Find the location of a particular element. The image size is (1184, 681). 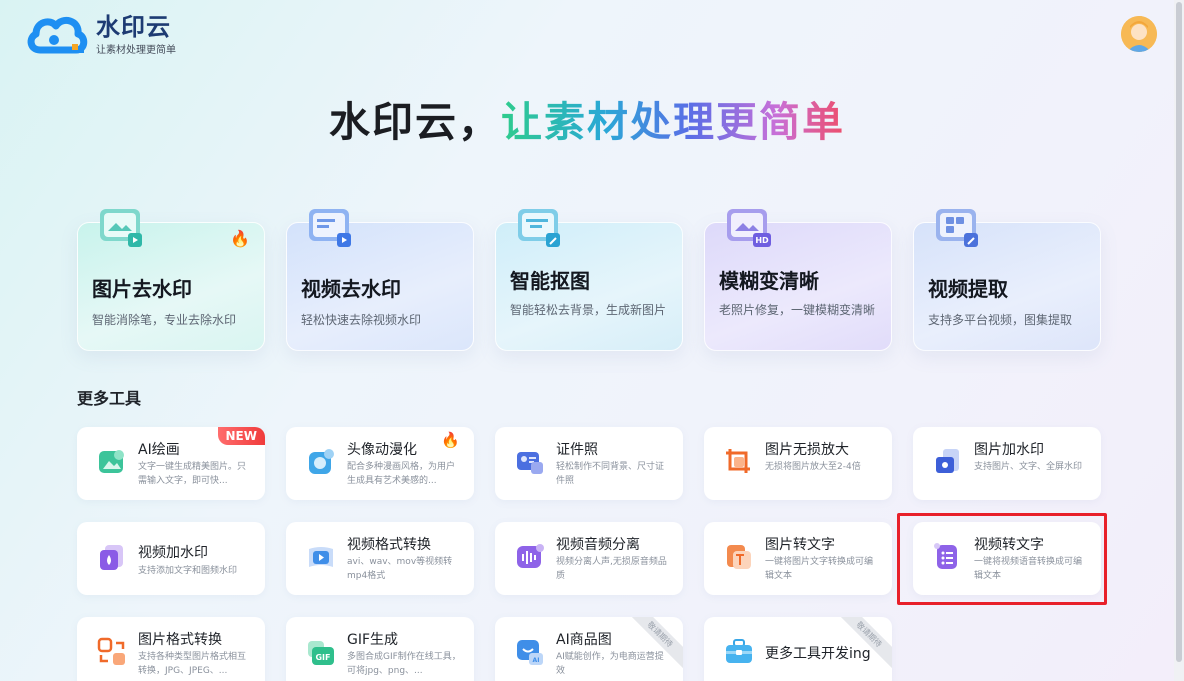

user-avatar is located at coordinates (1139, 34).